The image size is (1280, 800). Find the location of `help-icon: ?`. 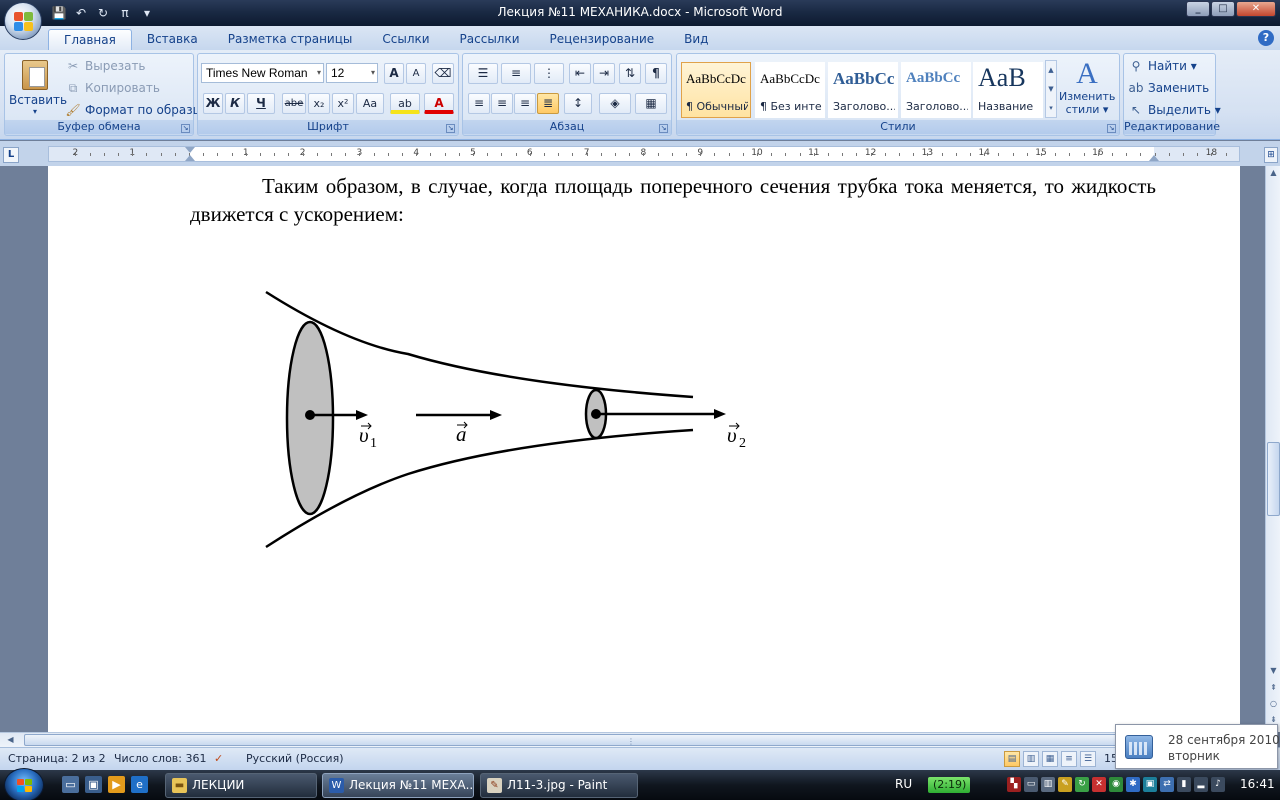

help-icon: ? is located at coordinates (1266, 38).